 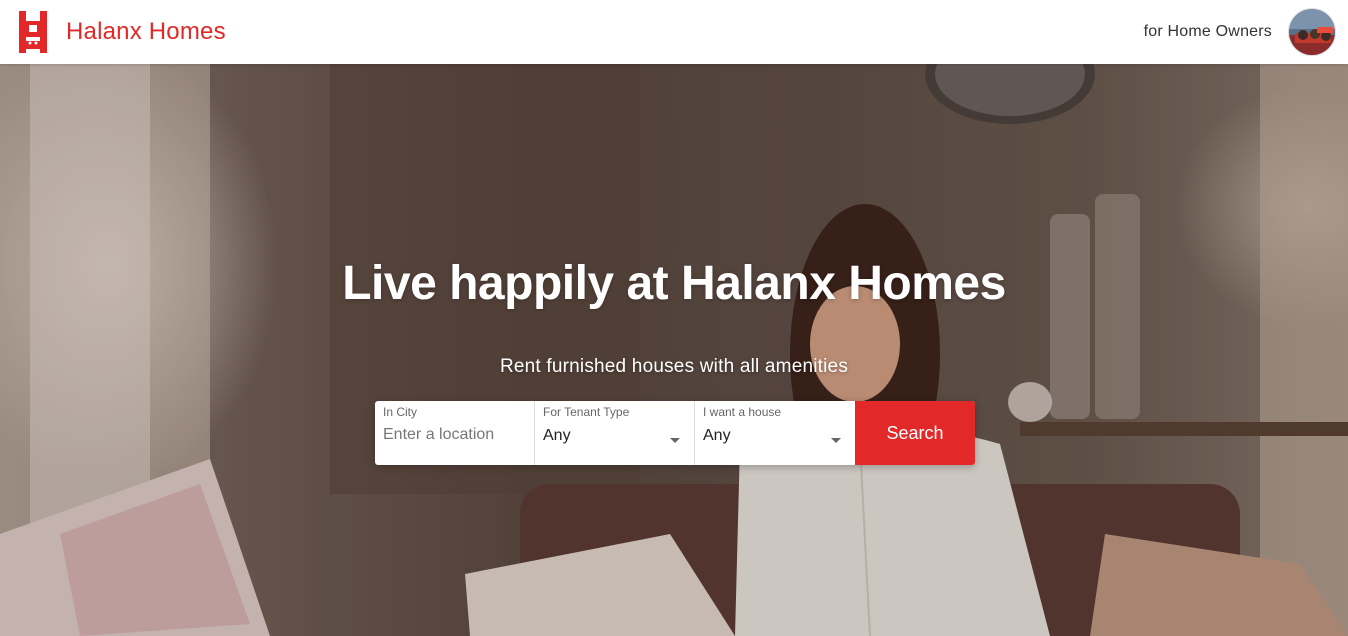 I want to click on hero-title: Live happily at Halanx Homes, so click(x=674, y=283).